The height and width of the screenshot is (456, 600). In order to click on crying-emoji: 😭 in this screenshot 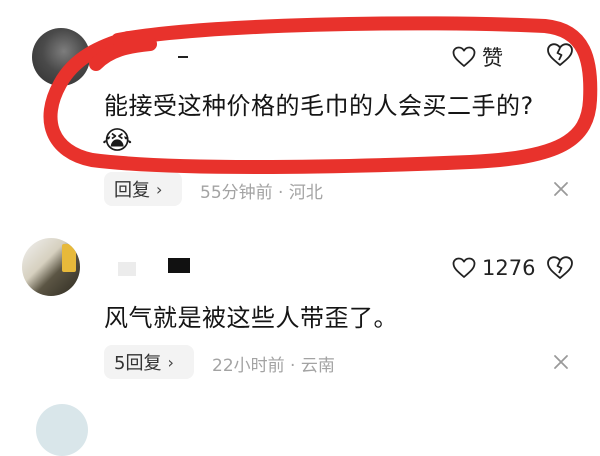, I will do `click(117, 141)`.